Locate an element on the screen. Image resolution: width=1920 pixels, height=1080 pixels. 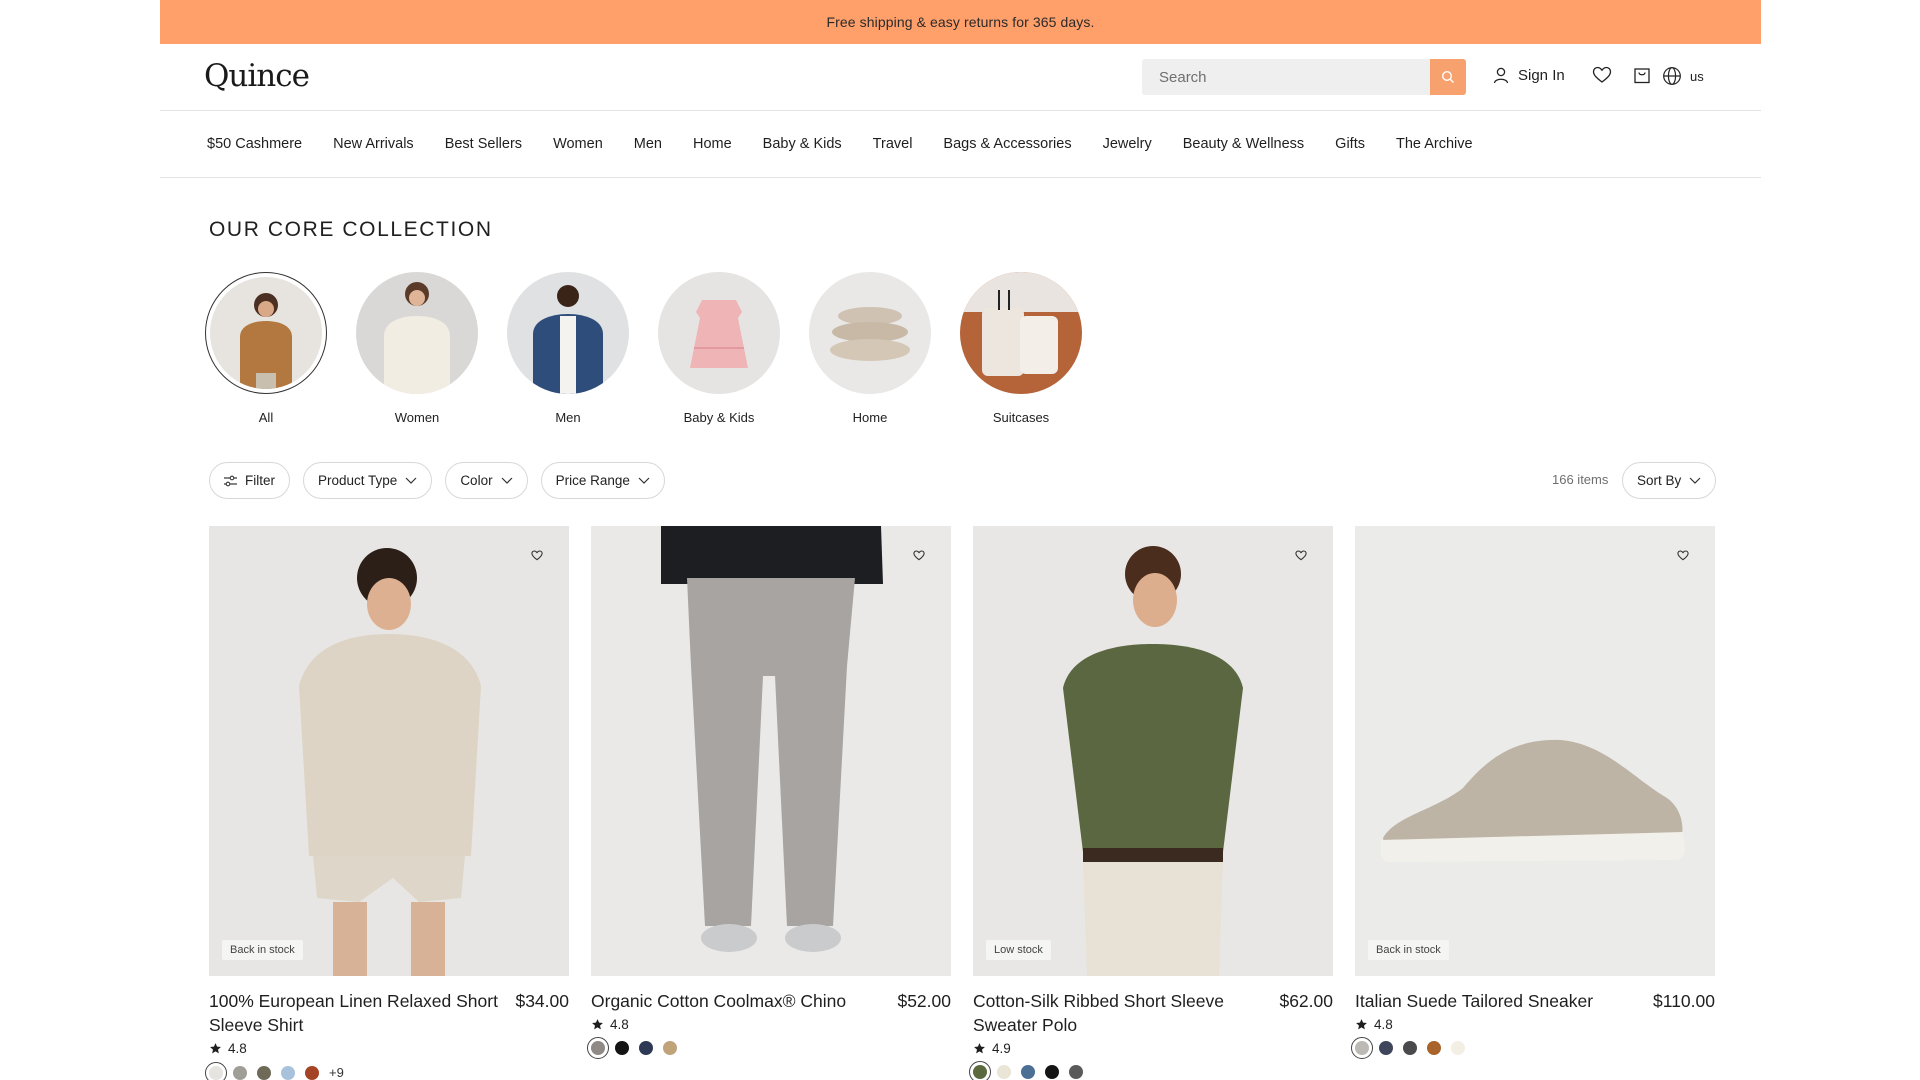
nav-gifts: Gifts is located at coordinates (1350, 144).